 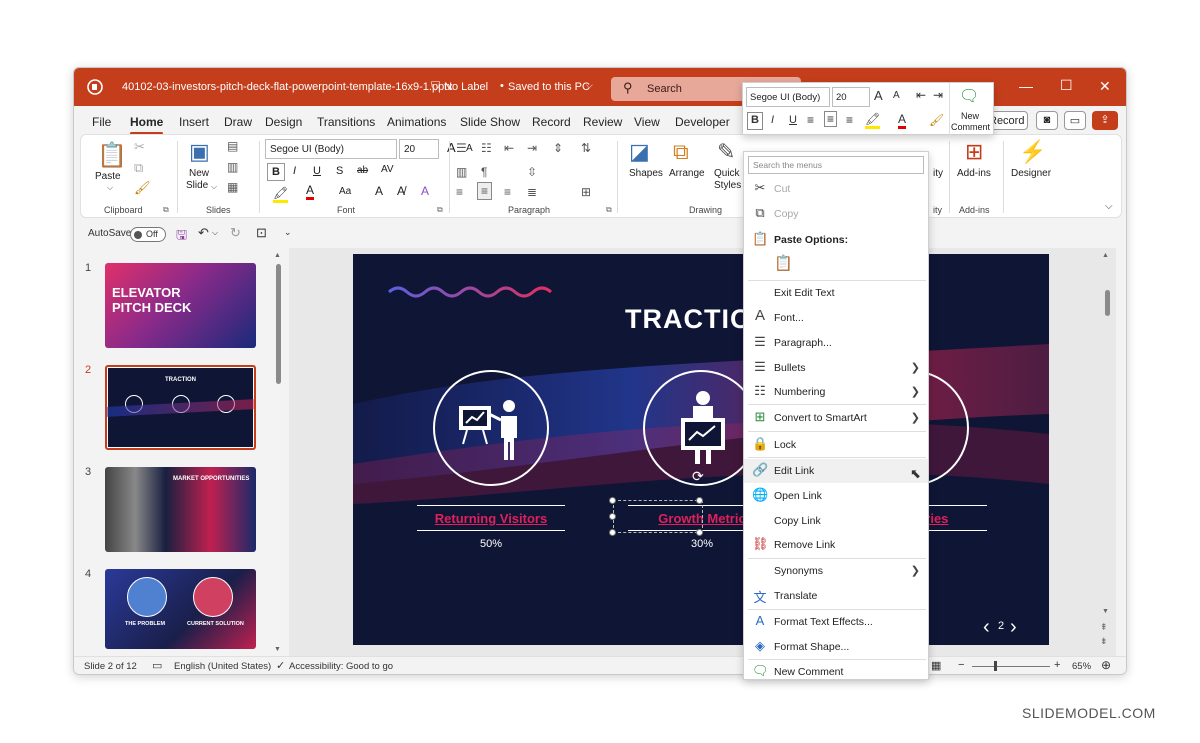 What do you see at coordinates (283, 122) in the screenshot?
I see `tab-design: Design` at bounding box center [283, 122].